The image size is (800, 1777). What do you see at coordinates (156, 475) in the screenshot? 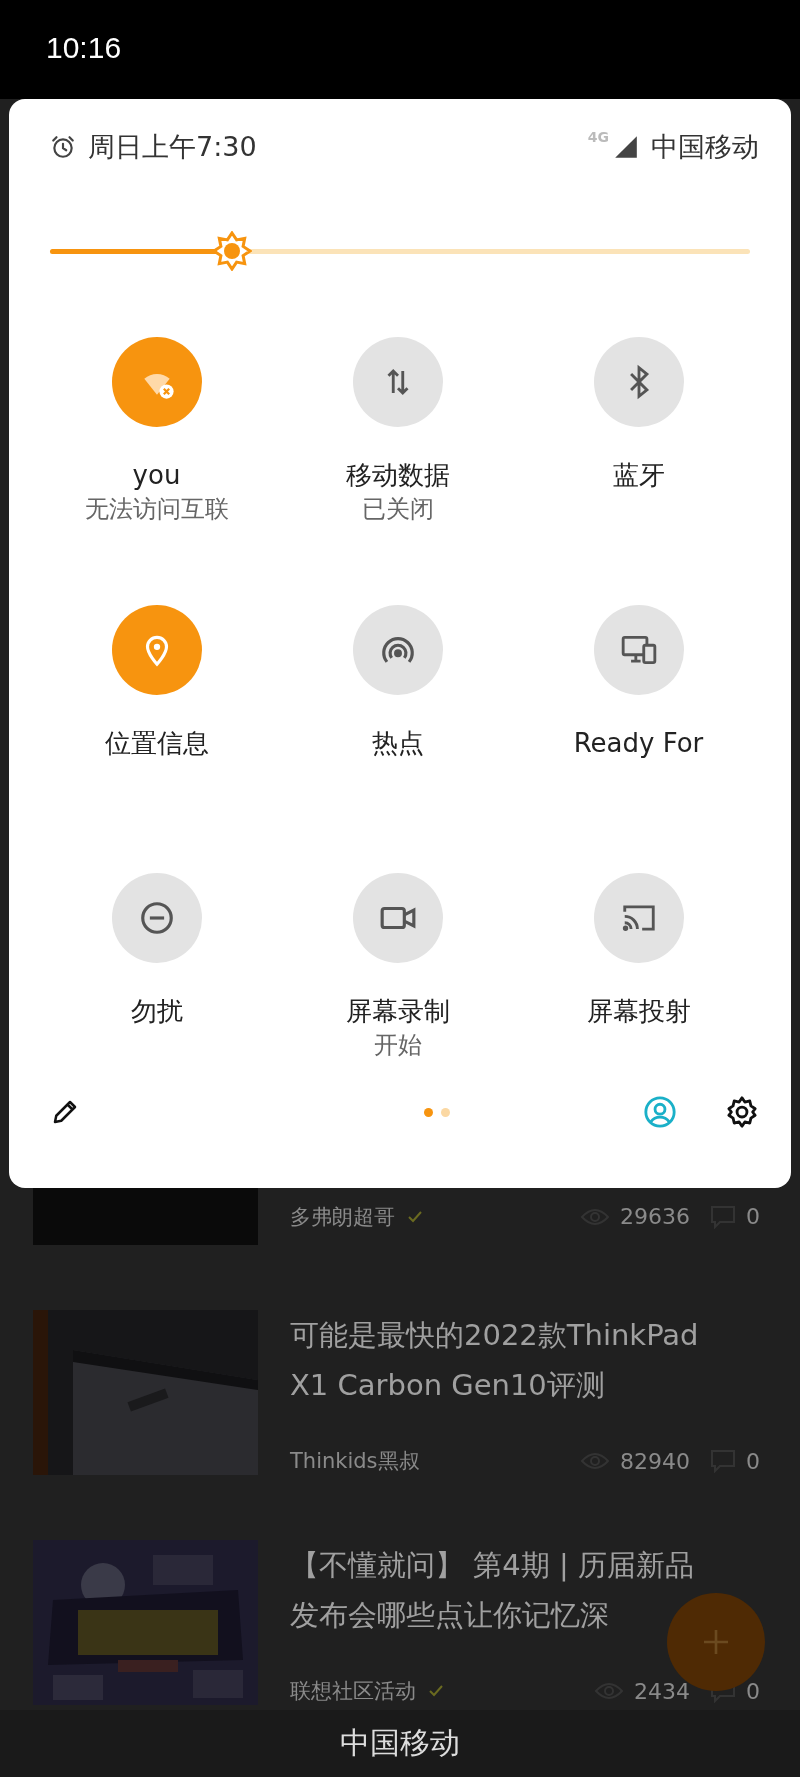
I see `tile-label: you` at bounding box center [156, 475].